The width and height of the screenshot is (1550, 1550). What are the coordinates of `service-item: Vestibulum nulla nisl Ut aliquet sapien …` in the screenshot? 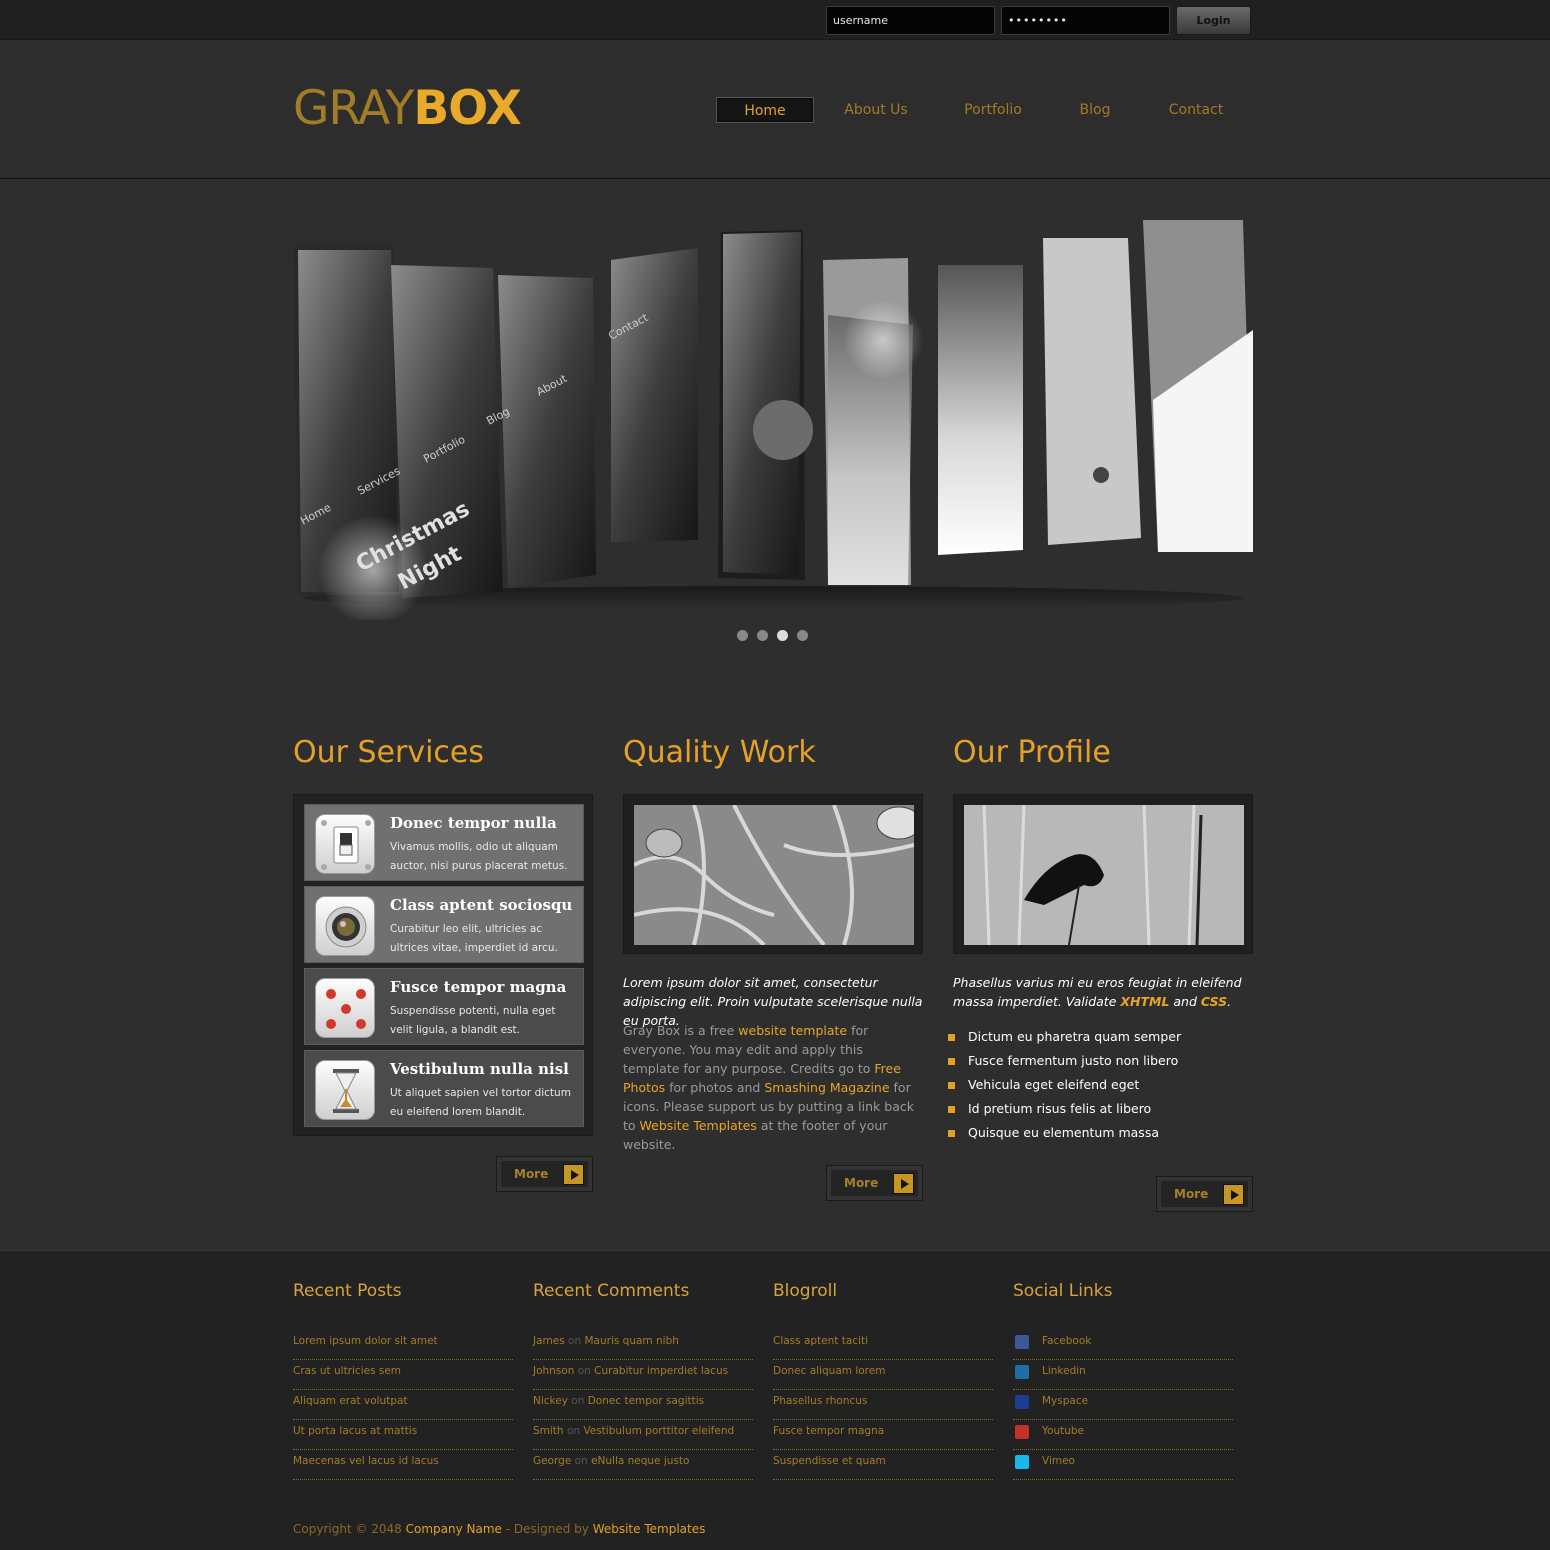 It's located at (444, 1088).